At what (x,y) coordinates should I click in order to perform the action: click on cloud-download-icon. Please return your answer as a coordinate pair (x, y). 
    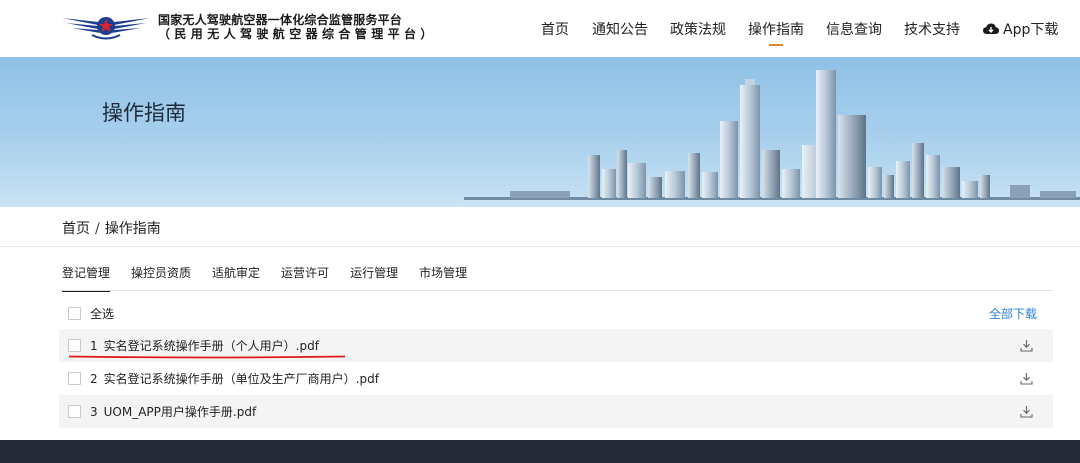
    Looking at the image, I should click on (991, 28).